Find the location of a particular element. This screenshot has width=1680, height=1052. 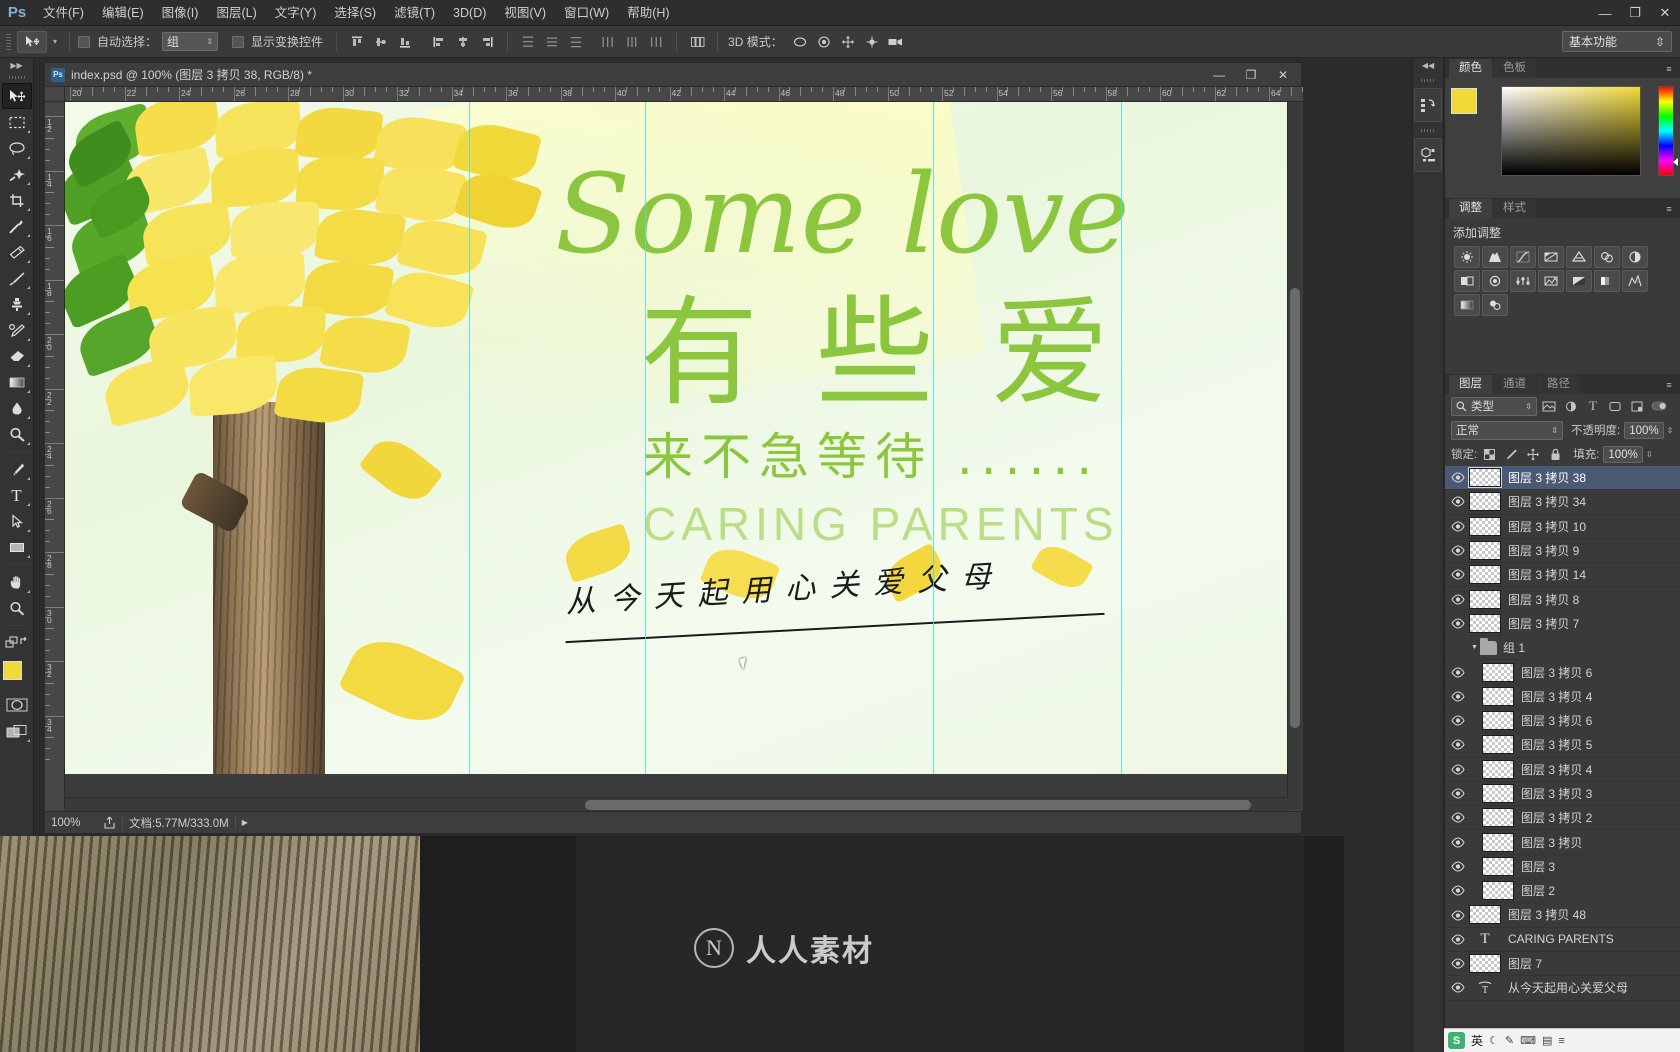

options-bar-grip is located at coordinates (8, 41).